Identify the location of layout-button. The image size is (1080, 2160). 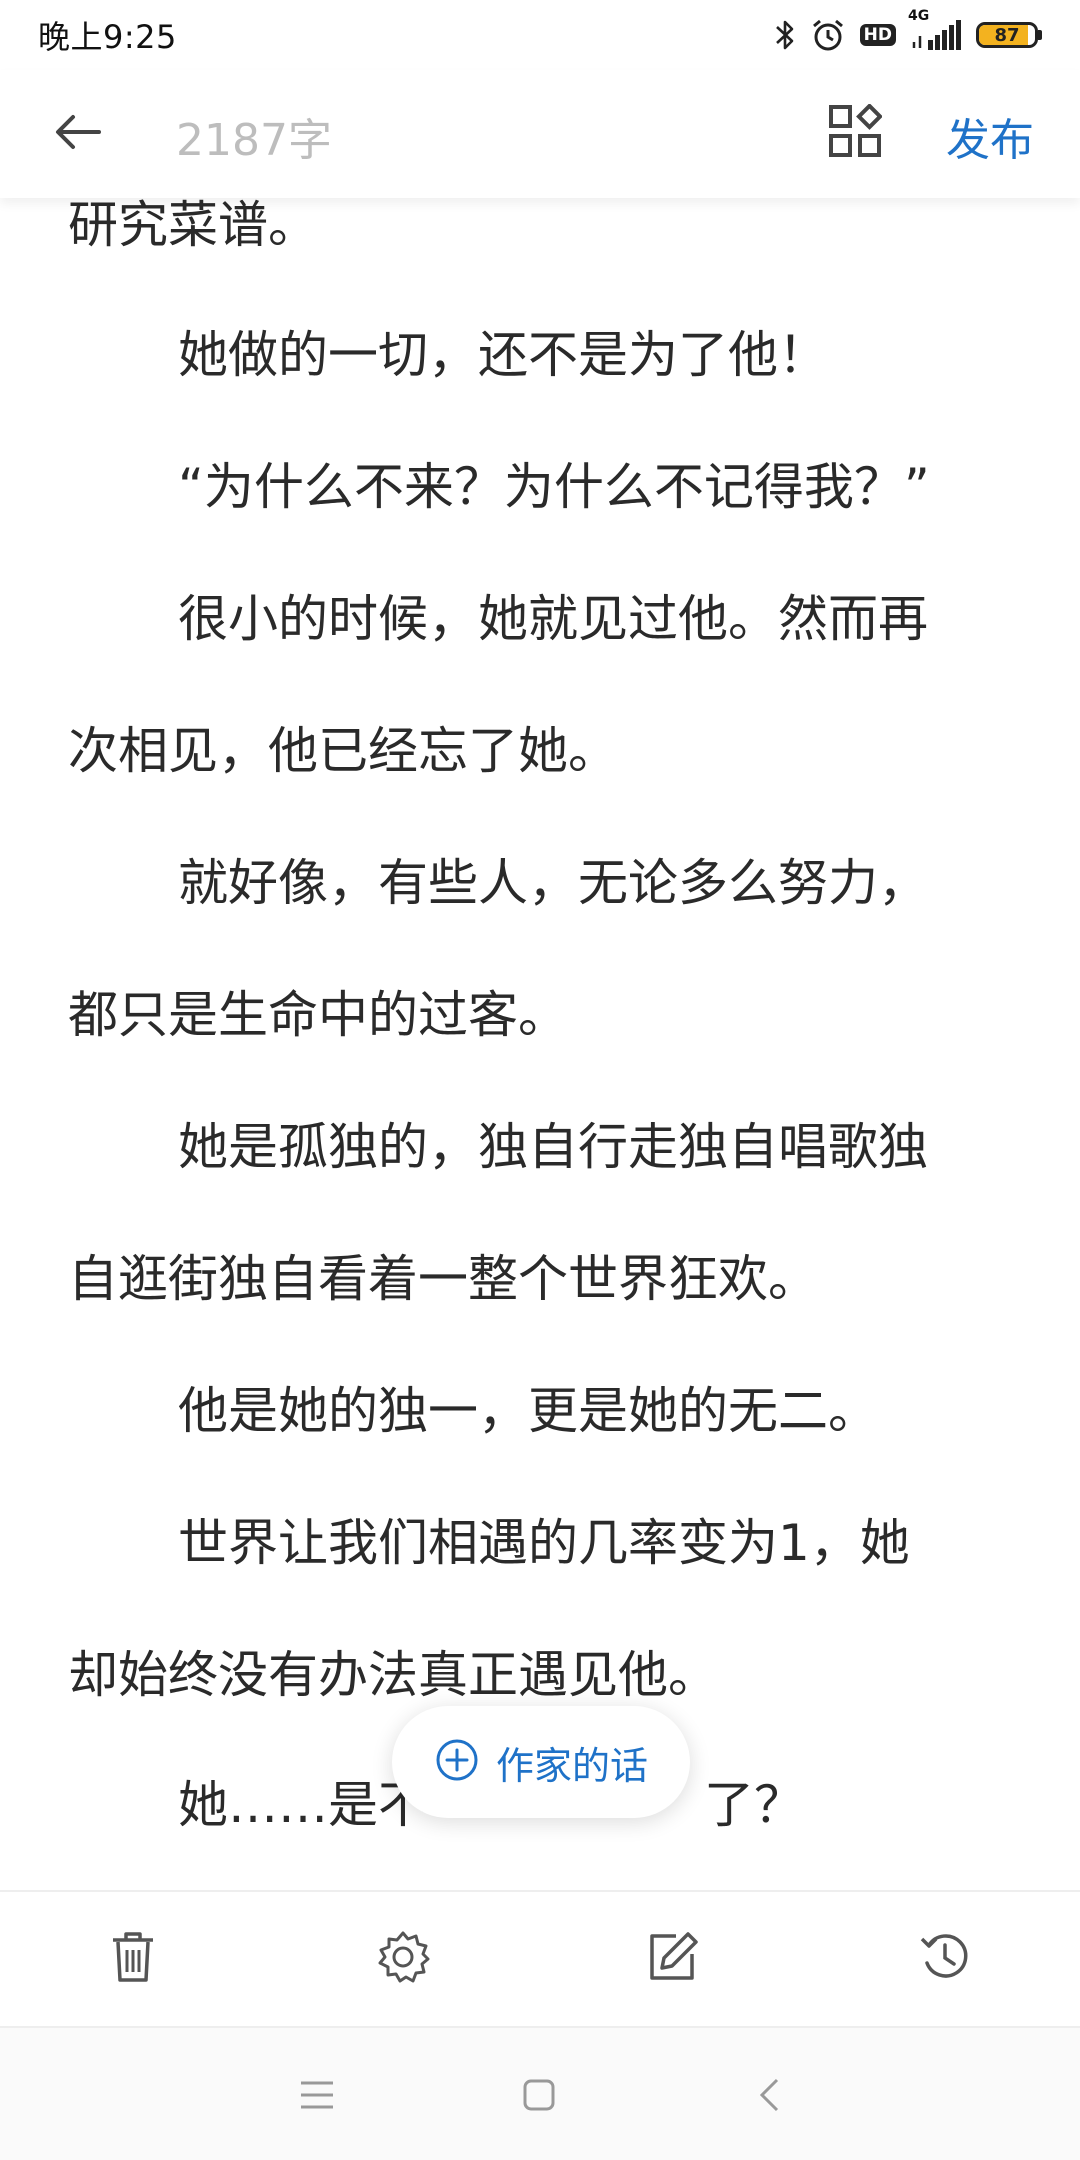
(855, 133).